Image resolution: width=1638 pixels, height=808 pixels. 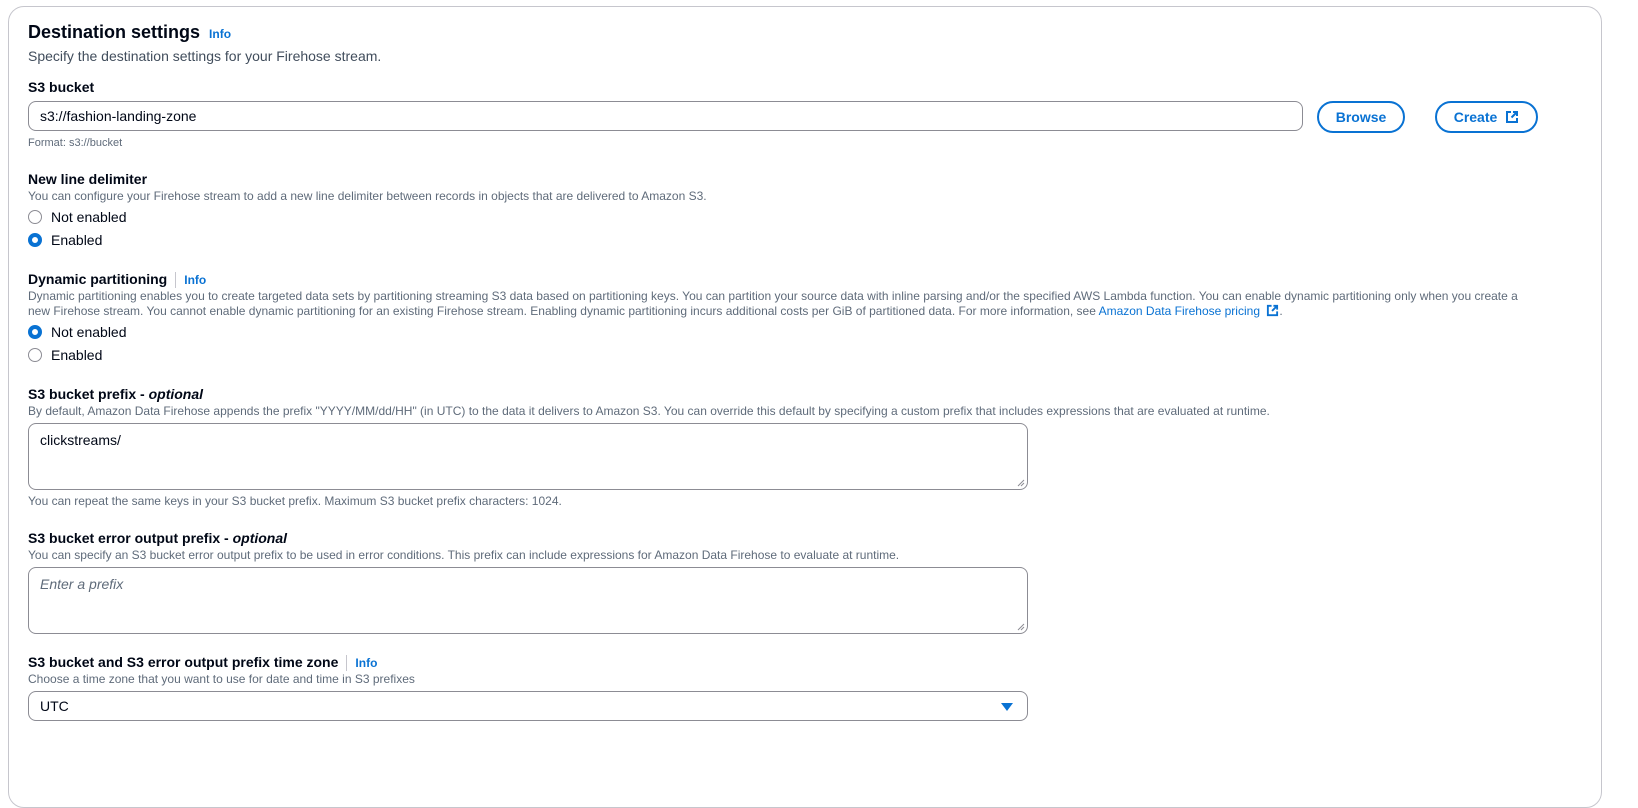 What do you see at coordinates (1475, 117) in the screenshot?
I see `create-button-label: Create` at bounding box center [1475, 117].